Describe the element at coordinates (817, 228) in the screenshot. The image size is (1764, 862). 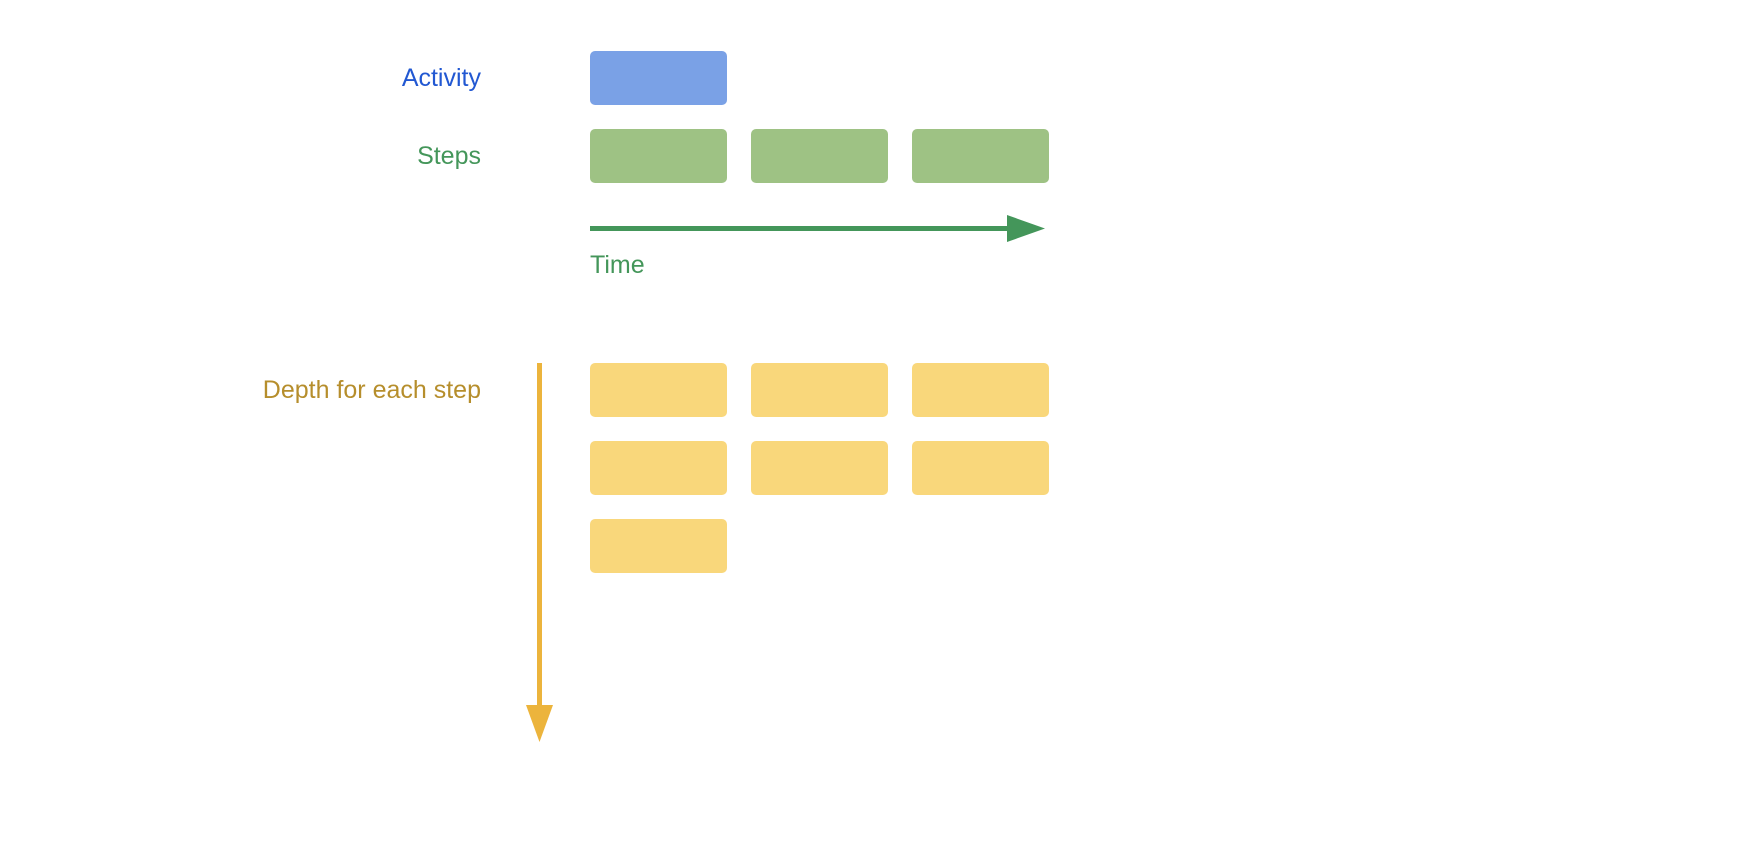
I see `time-arrow` at that location.